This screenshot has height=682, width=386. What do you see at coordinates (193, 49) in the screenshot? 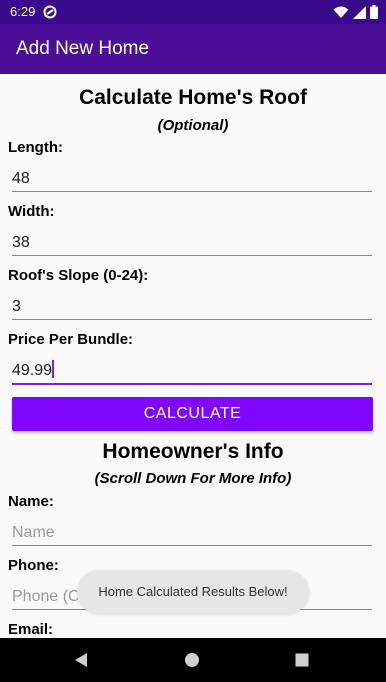
I see `app-bar: Add New Home` at bounding box center [193, 49].